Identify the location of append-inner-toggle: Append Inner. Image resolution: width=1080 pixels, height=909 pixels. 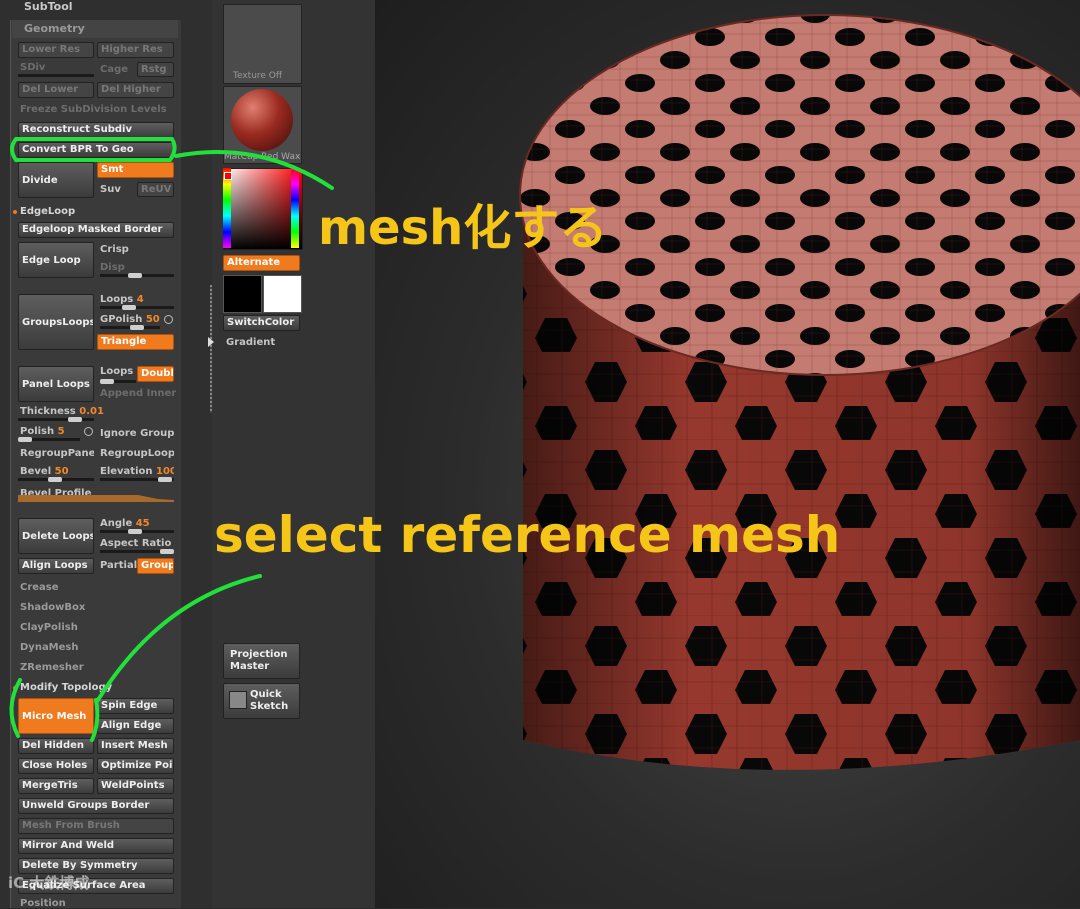
(138, 393).